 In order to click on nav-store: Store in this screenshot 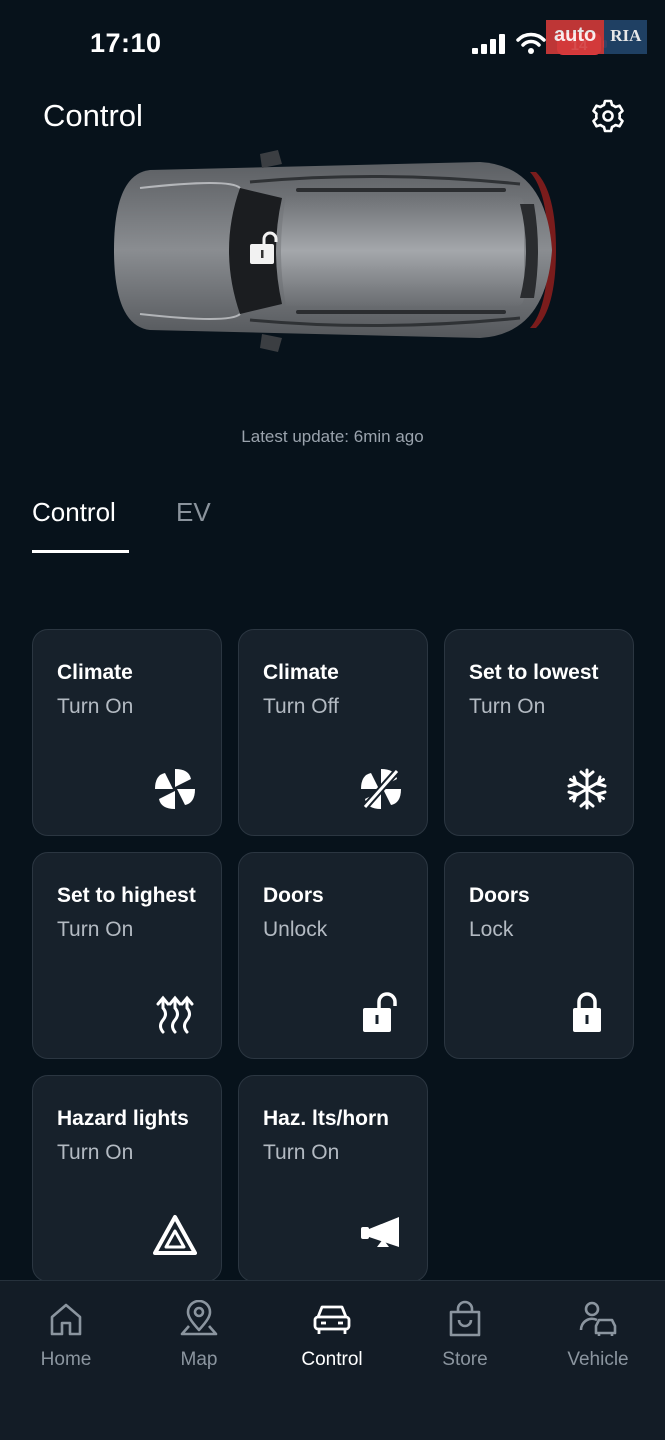, I will do `click(465, 1335)`.